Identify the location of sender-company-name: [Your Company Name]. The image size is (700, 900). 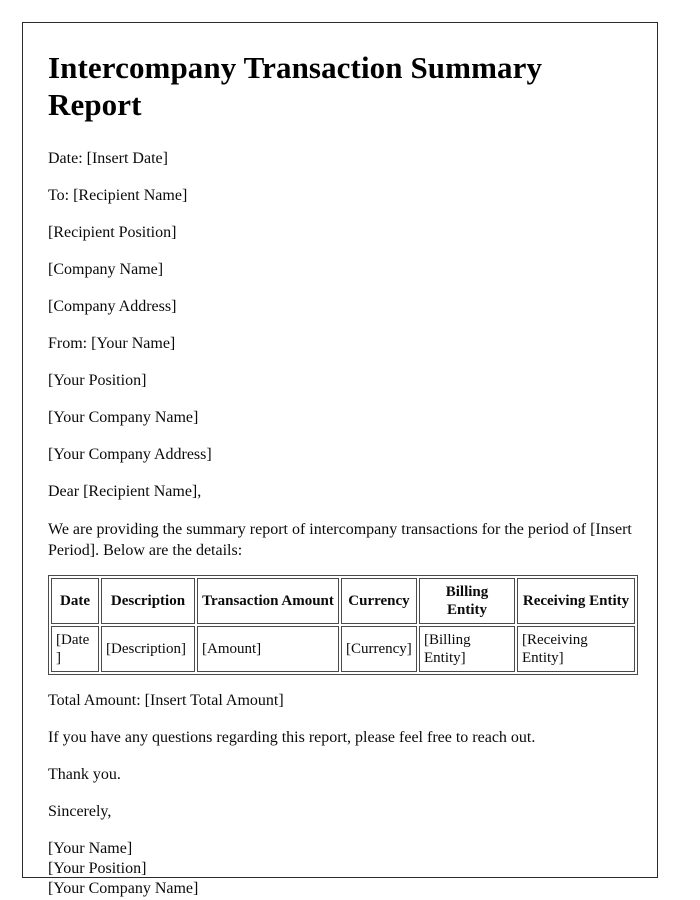
(123, 417).